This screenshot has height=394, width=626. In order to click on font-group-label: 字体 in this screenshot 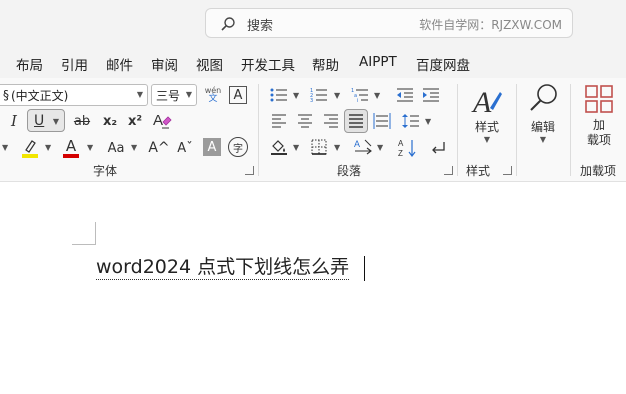, I will do `click(105, 171)`.